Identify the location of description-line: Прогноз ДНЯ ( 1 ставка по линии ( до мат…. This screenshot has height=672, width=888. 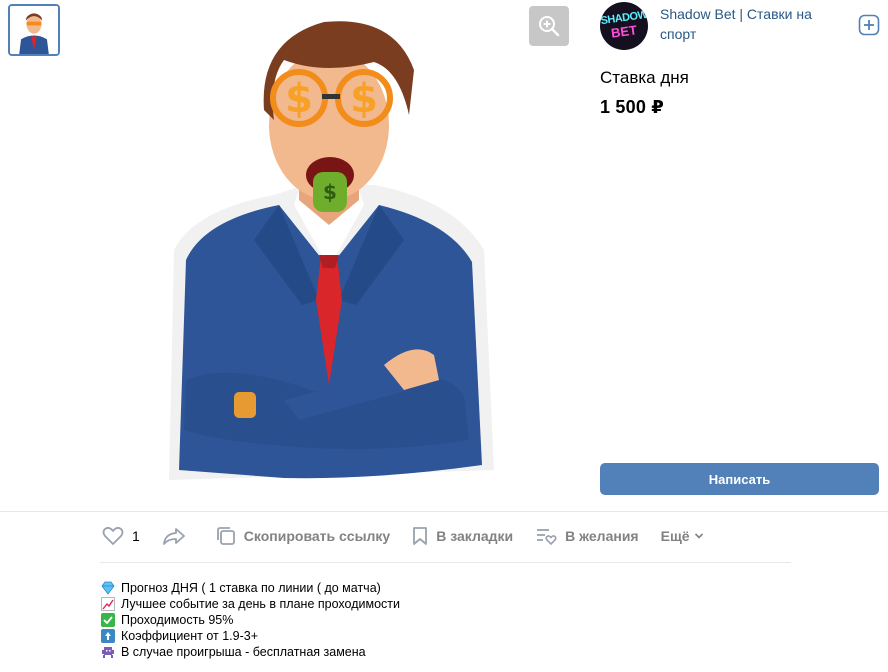
(250, 588).